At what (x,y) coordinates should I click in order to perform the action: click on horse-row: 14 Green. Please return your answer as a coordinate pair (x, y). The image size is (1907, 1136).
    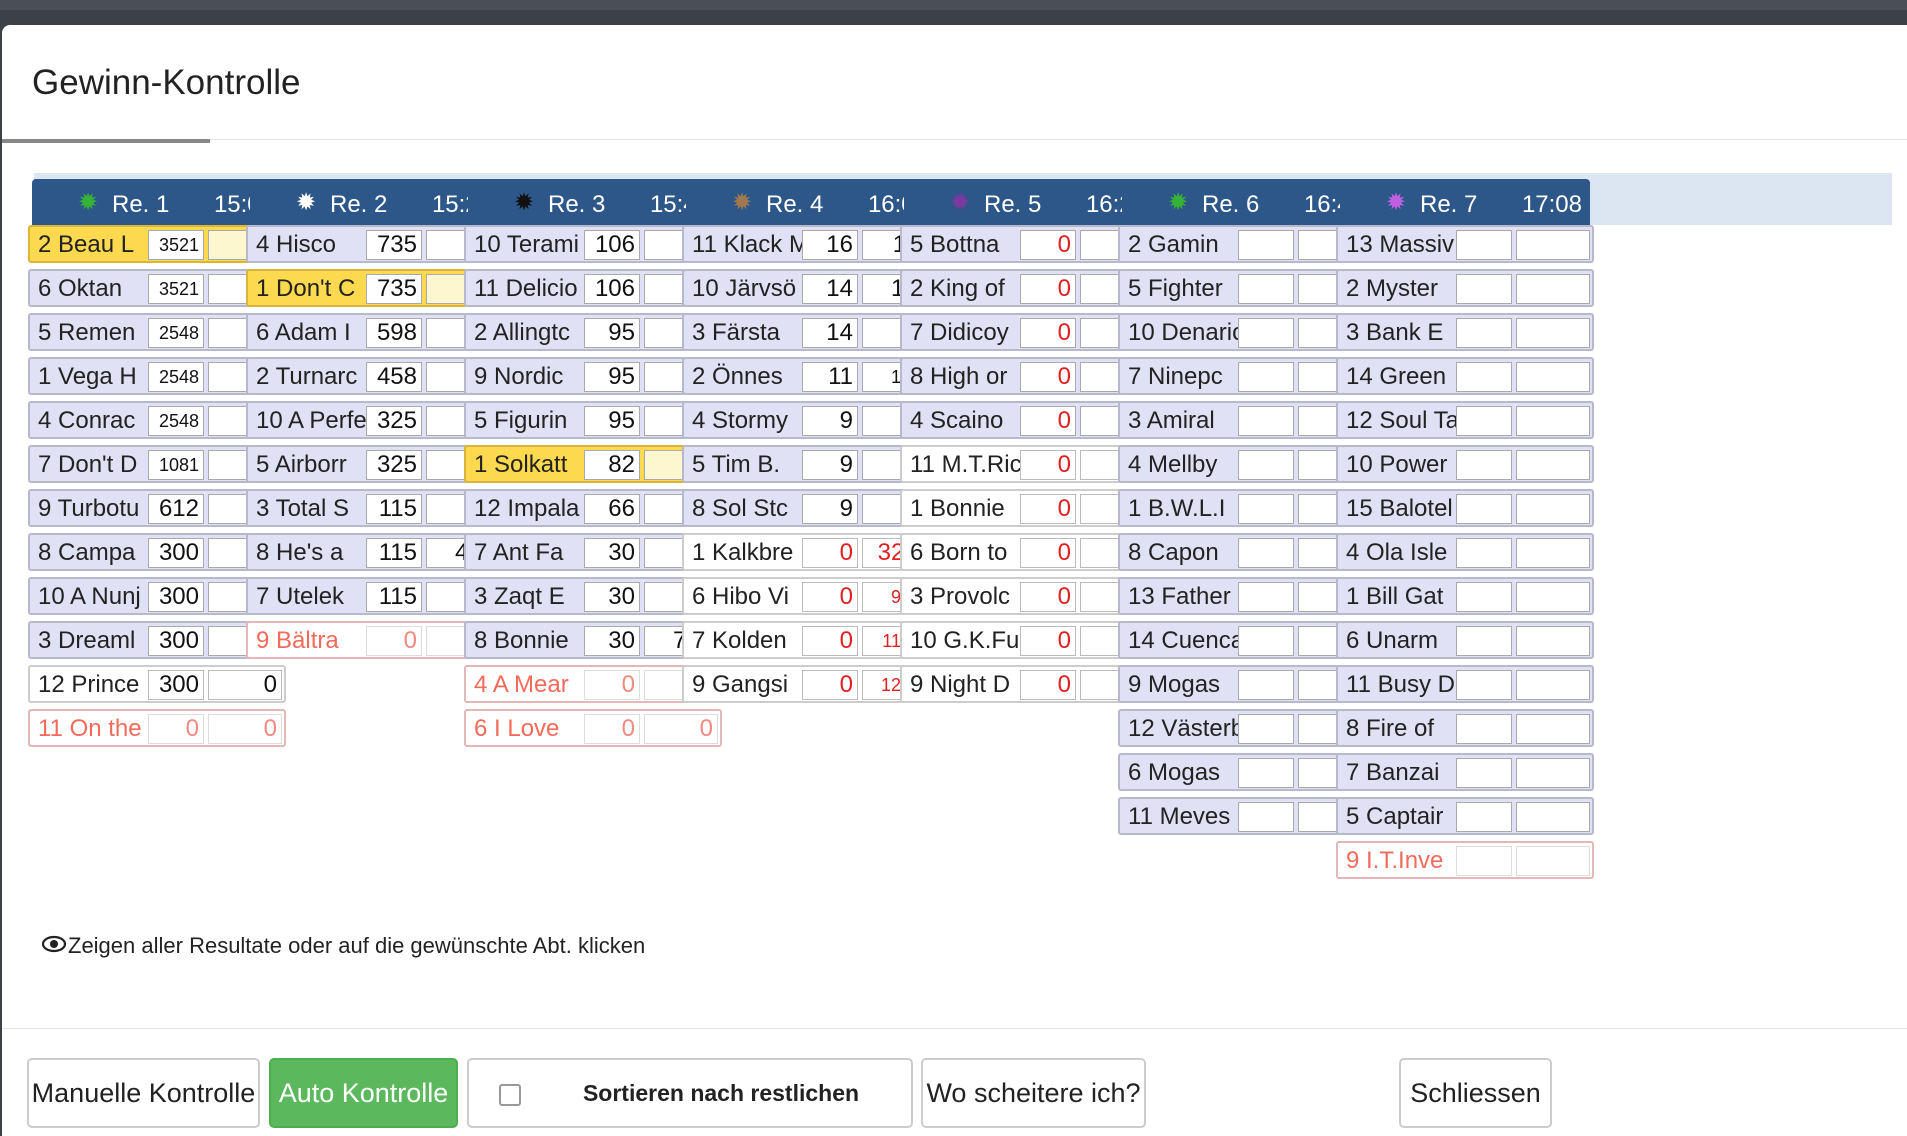
    Looking at the image, I should click on (1465, 376).